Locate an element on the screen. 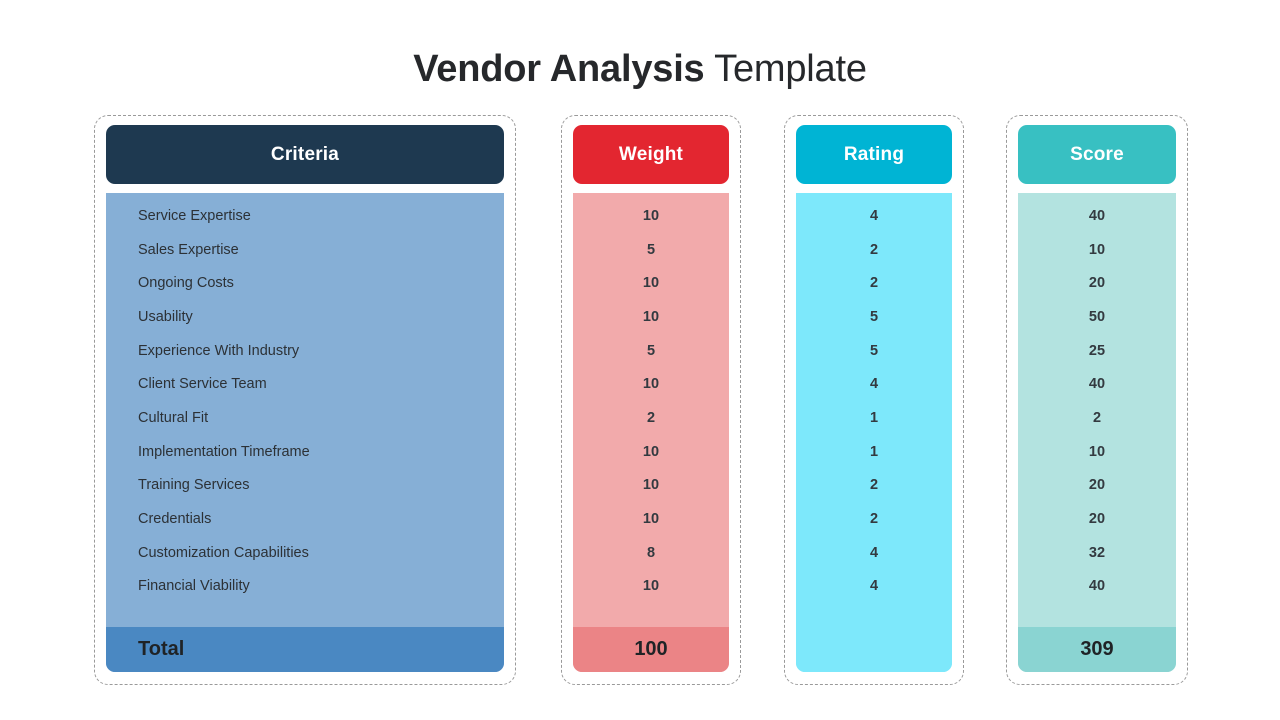 This screenshot has width=1280, height=720. column-header-criteria: Criteria is located at coordinates (305, 154).